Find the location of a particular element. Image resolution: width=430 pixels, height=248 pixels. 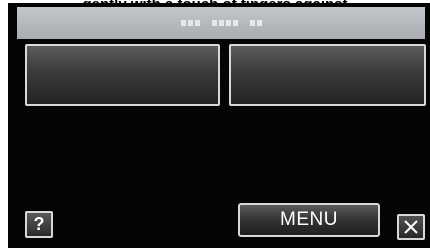

option-button-left is located at coordinates (122, 75).